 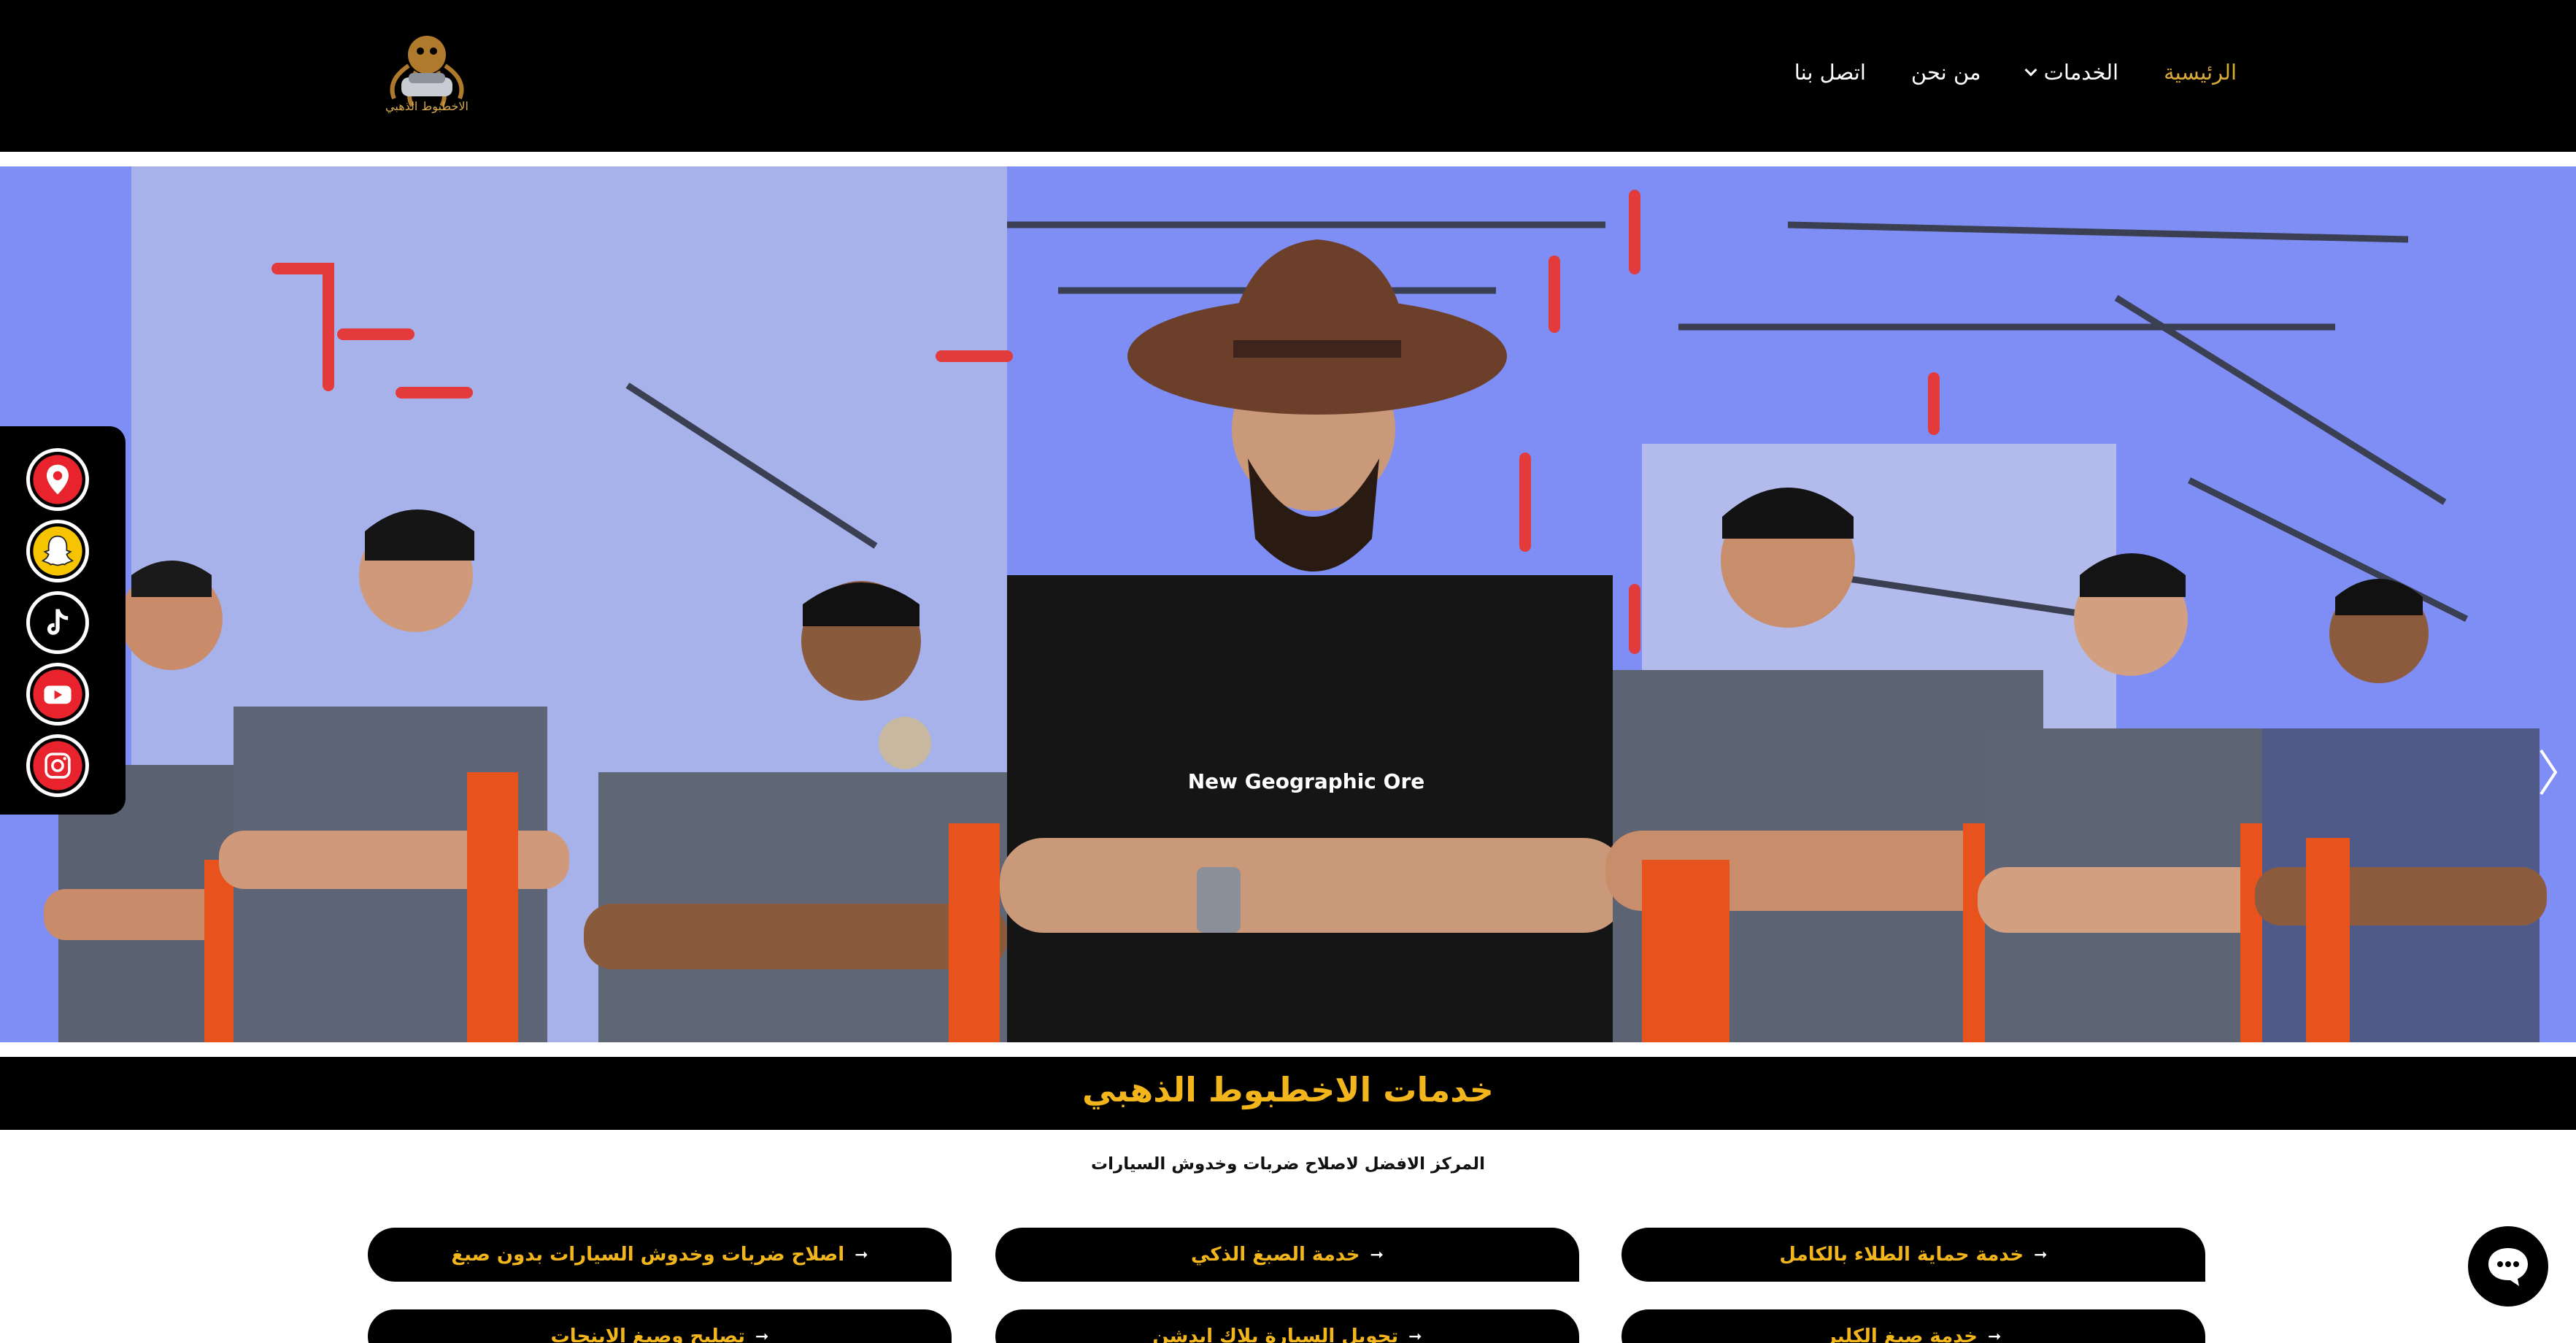 What do you see at coordinates (648, 1255) in the screenshot?
I see `service-label: اصلاح ضربات وخدوش السيارات بدون صبغ` at bounding box center [648, 1255].